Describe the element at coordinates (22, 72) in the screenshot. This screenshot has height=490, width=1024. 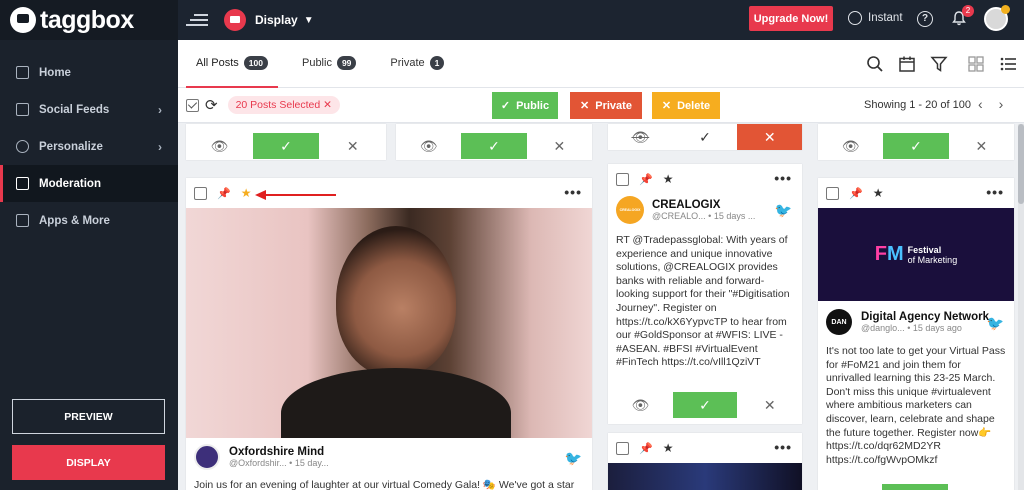
I see `home-icon` at that location.